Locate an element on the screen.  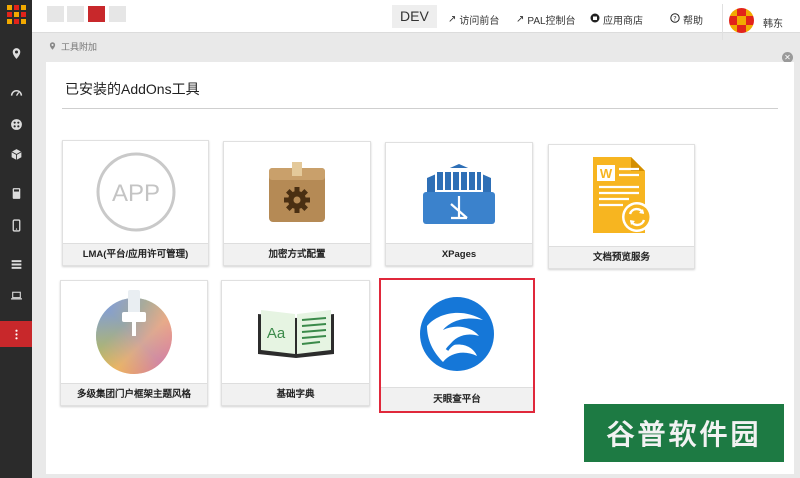
top-bar: DEV ↗ 访问前台 ↗ PAL控制台 应用商店 ? 帮助 韩东 is located at coordinates (416, 20).